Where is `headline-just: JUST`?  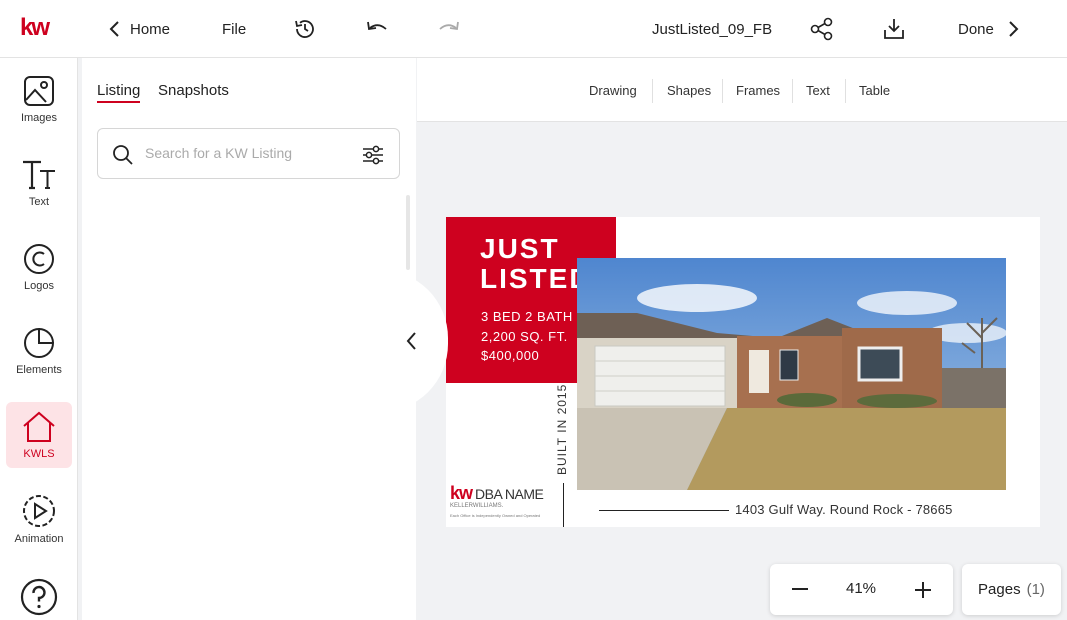 headline-just: JUST is located at coordinates (520, 248).